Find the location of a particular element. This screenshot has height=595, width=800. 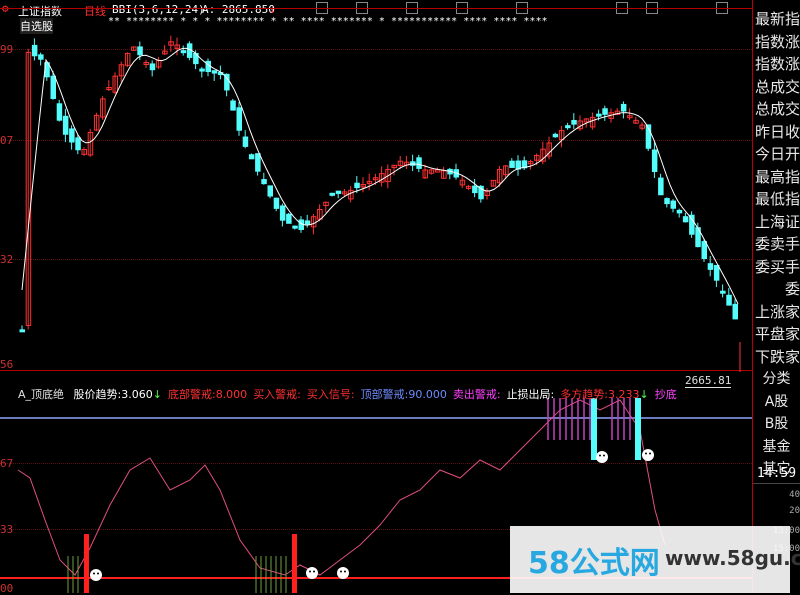

menu-item: 基金 is located at coordinates (776, 447).